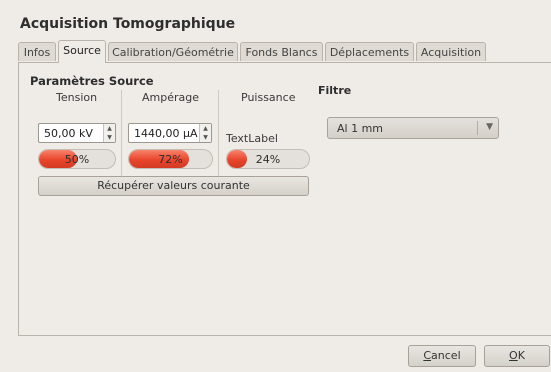 The image size is (551, 372). What do you see at coordinates (360, 128) in the screenshot?
I see `filter-selected-value: Al 1 mm` at bounding box center [360, 128].